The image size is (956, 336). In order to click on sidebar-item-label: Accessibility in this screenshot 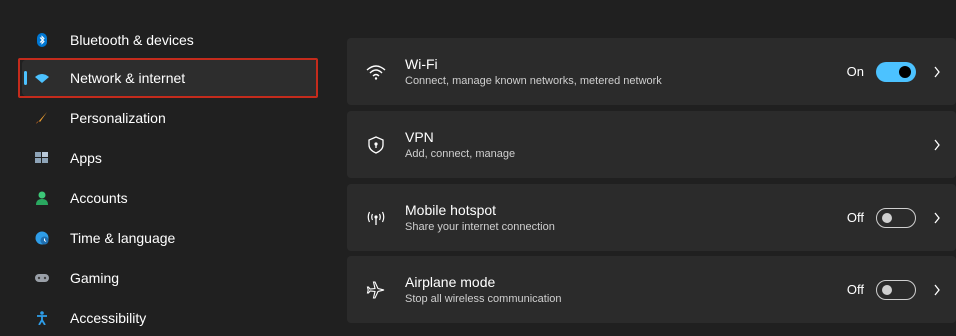, I will do `click(108, 318)`.